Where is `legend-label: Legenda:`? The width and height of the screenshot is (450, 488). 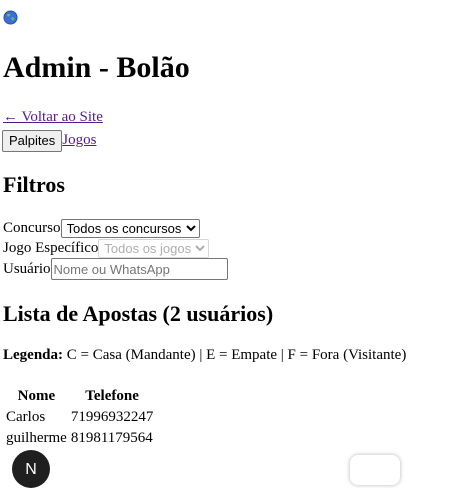
legend-label: Legenda: is located at coordinates (33, 355).